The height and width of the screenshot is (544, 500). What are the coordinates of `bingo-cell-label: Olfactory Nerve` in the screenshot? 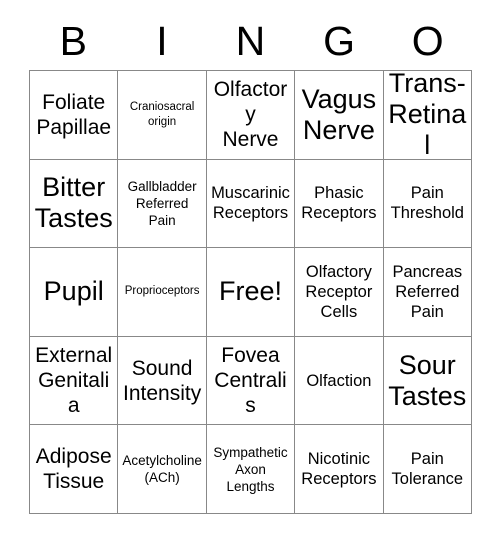 It's located at (250, 115).